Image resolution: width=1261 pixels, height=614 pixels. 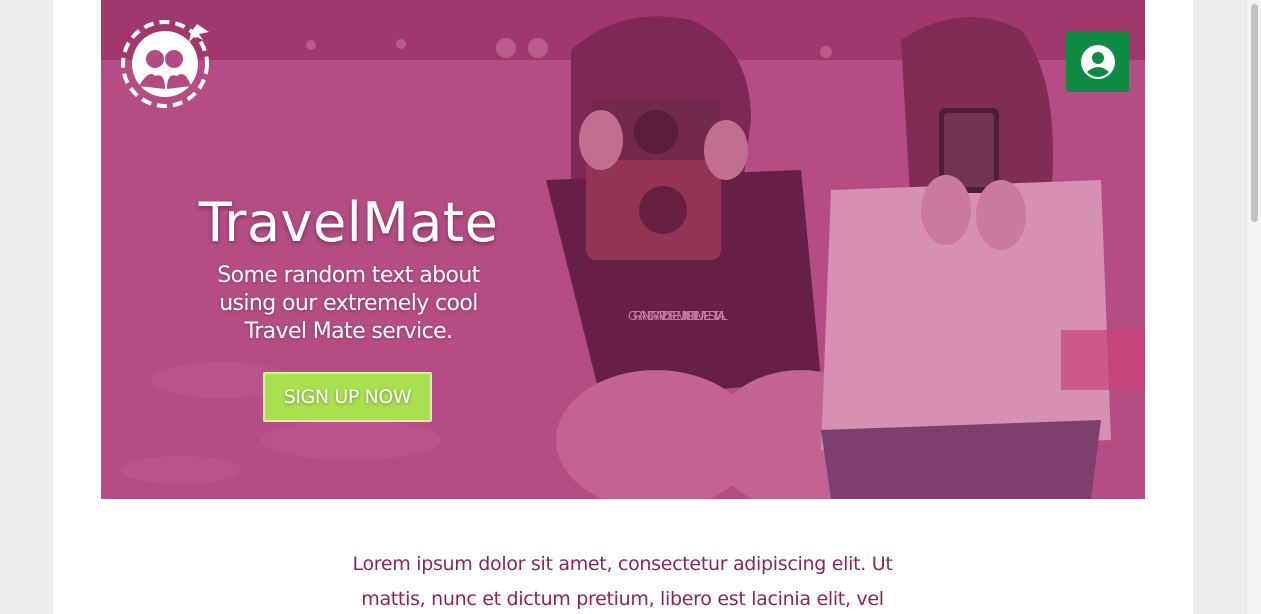 I want to click on travel-mates-globe-logo-icon, so click(x=167, y=62).